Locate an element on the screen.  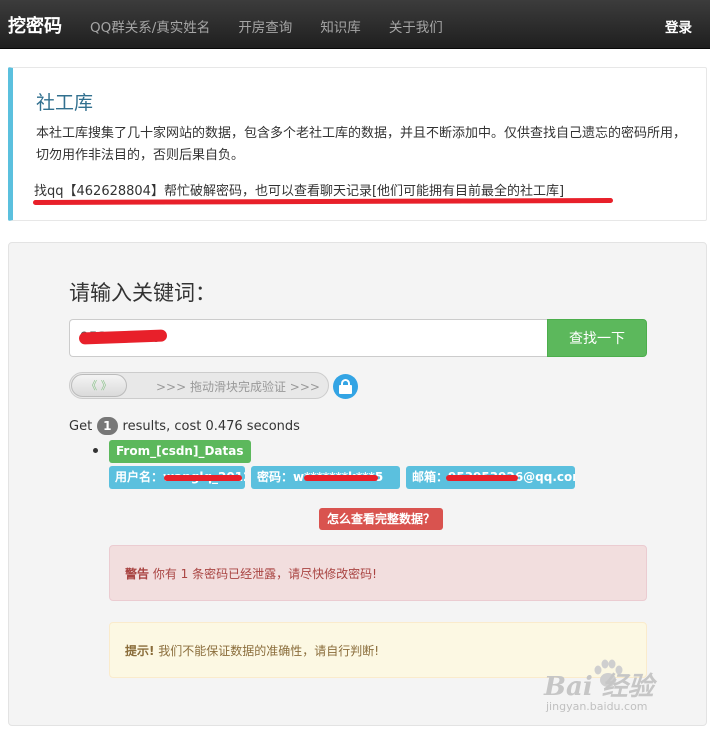
password-key: 密码： is located at coordinates (275, 477).